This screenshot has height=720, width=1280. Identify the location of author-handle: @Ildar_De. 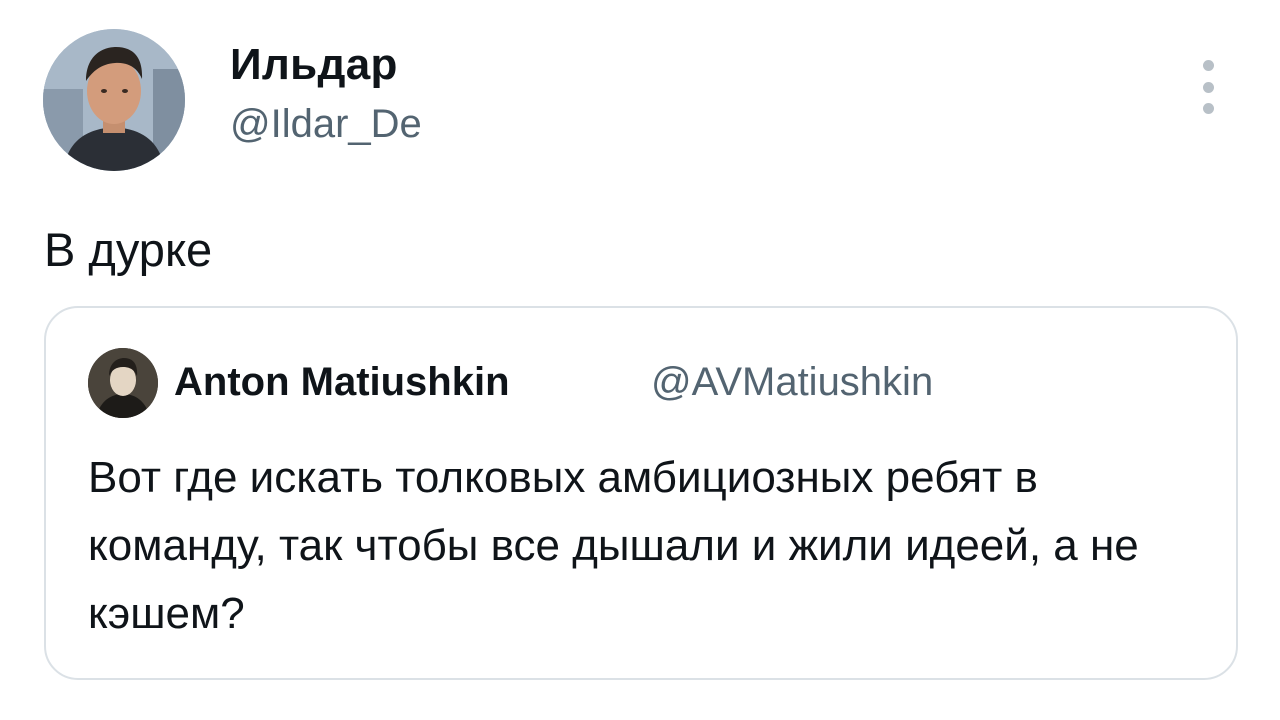
(326, 124).